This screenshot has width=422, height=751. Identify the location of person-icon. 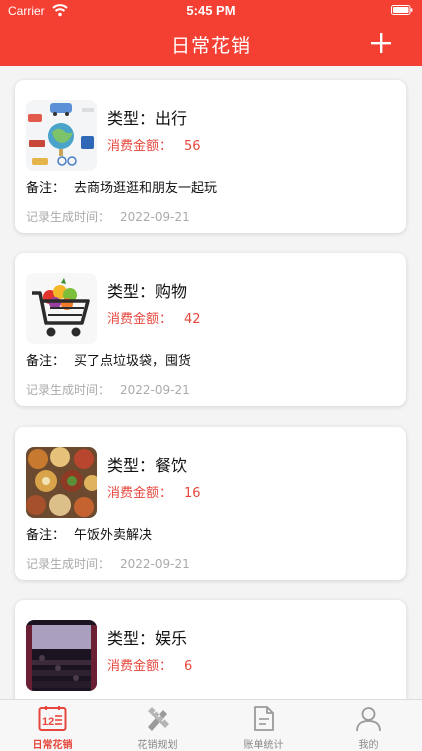
(368, 719).